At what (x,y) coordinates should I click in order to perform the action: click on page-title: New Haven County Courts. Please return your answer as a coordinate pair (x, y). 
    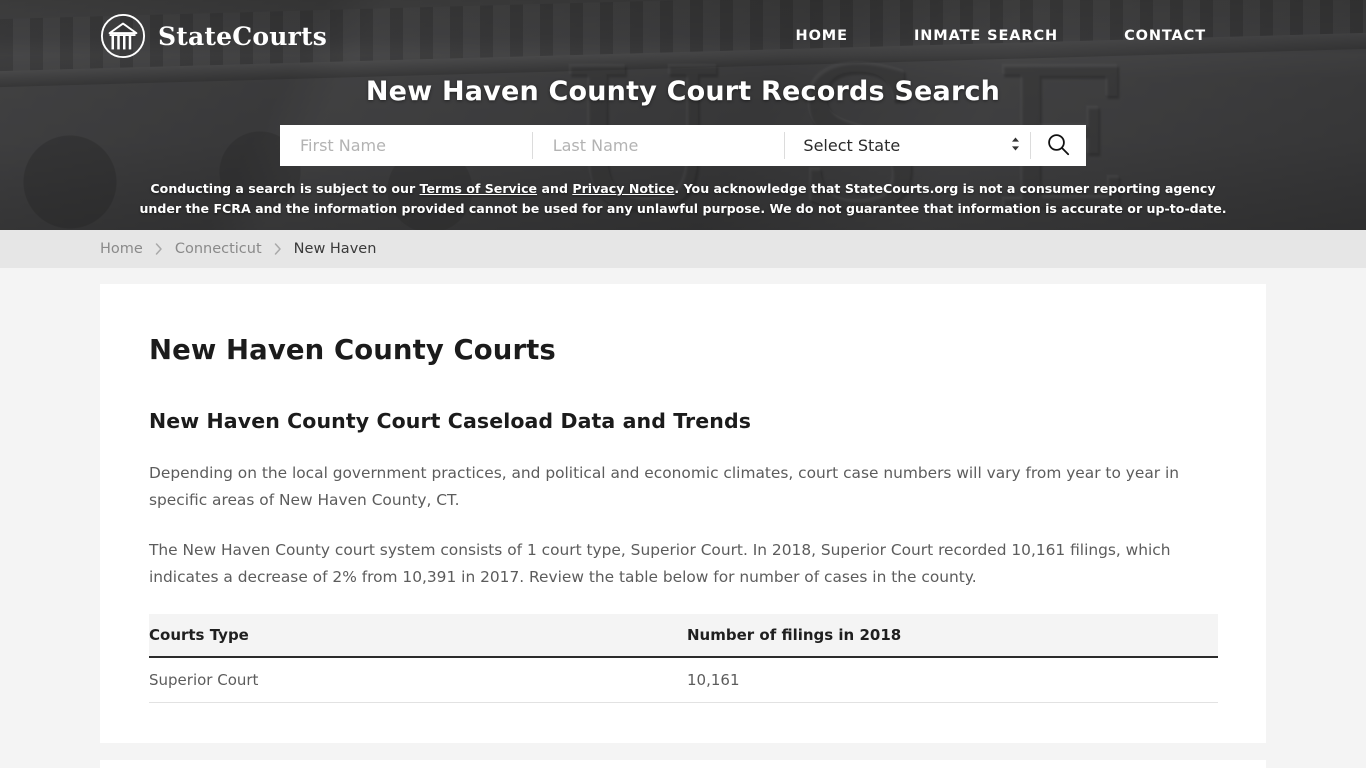
    Looking at the image, I should click on (352, 350).